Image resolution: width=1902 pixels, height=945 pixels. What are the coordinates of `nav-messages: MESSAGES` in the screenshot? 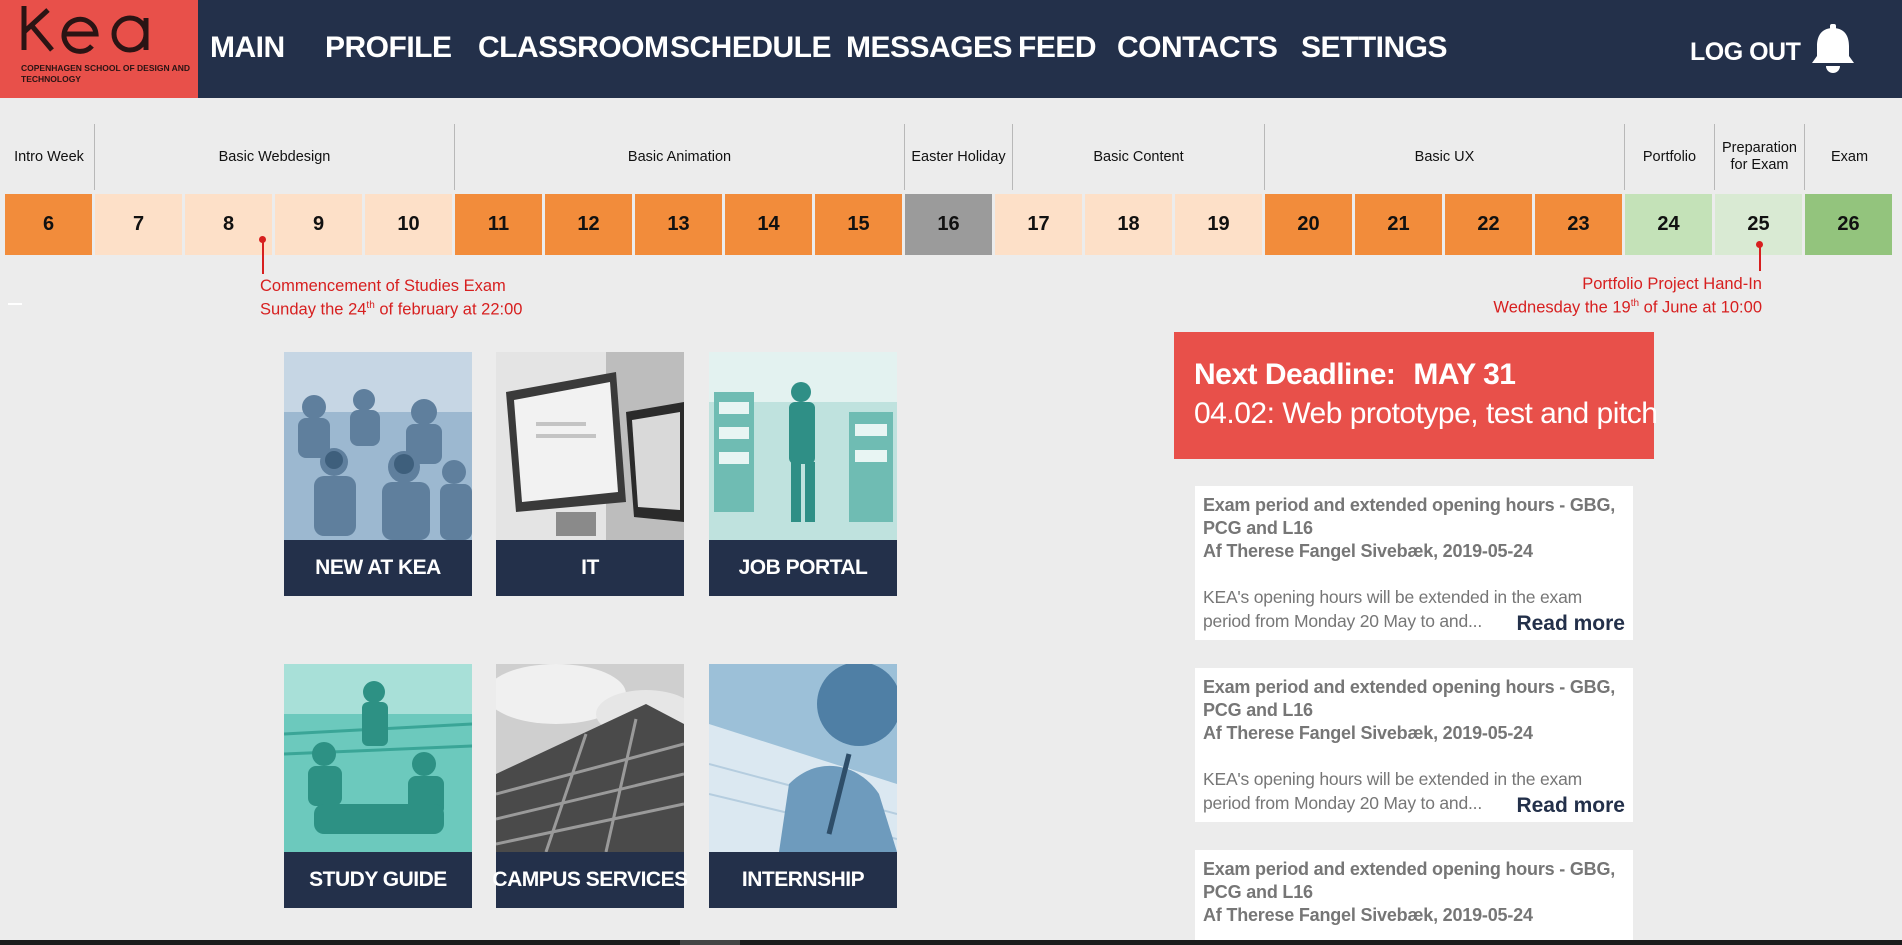 It's located at (929, 48).